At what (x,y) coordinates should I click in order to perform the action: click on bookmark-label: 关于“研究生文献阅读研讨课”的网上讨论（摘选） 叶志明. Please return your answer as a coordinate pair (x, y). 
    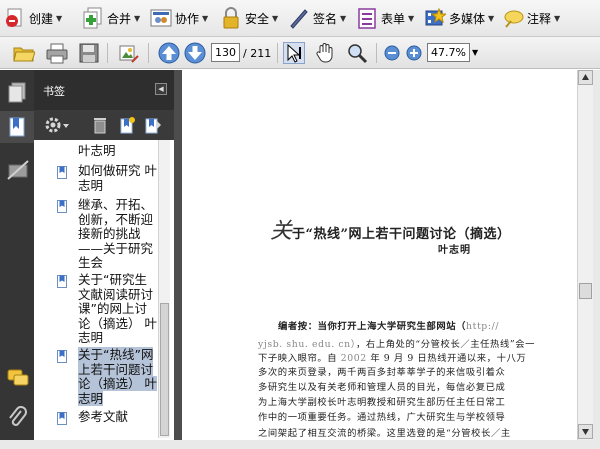
    Looking at the image, I should click on (117, 308).